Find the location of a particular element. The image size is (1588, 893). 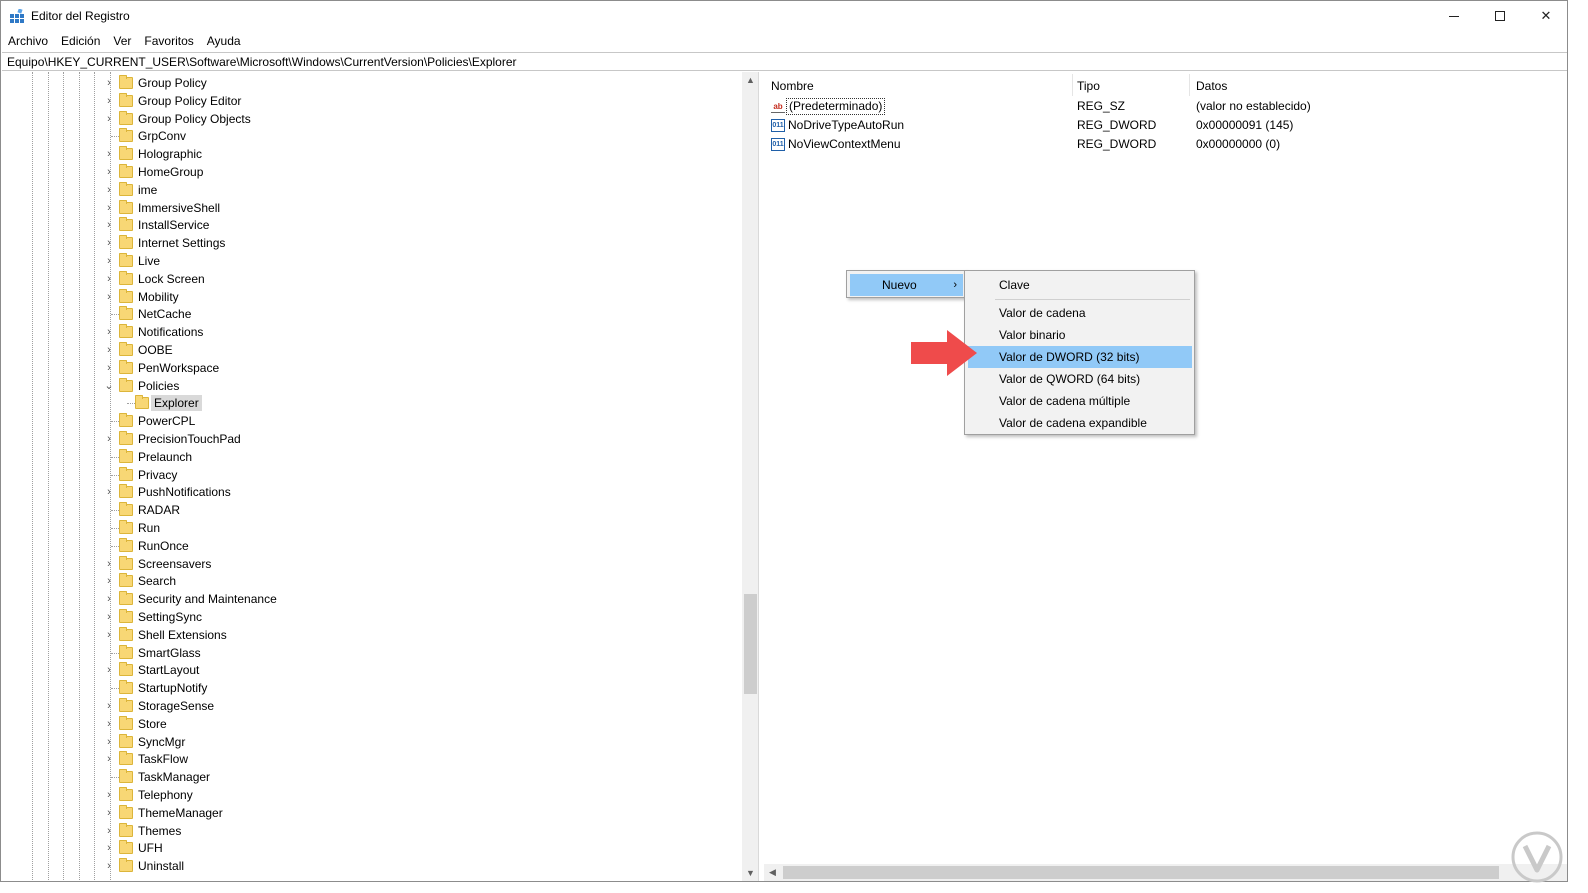

tree-item: › TaskFlow is located at coordinates (371, 759).